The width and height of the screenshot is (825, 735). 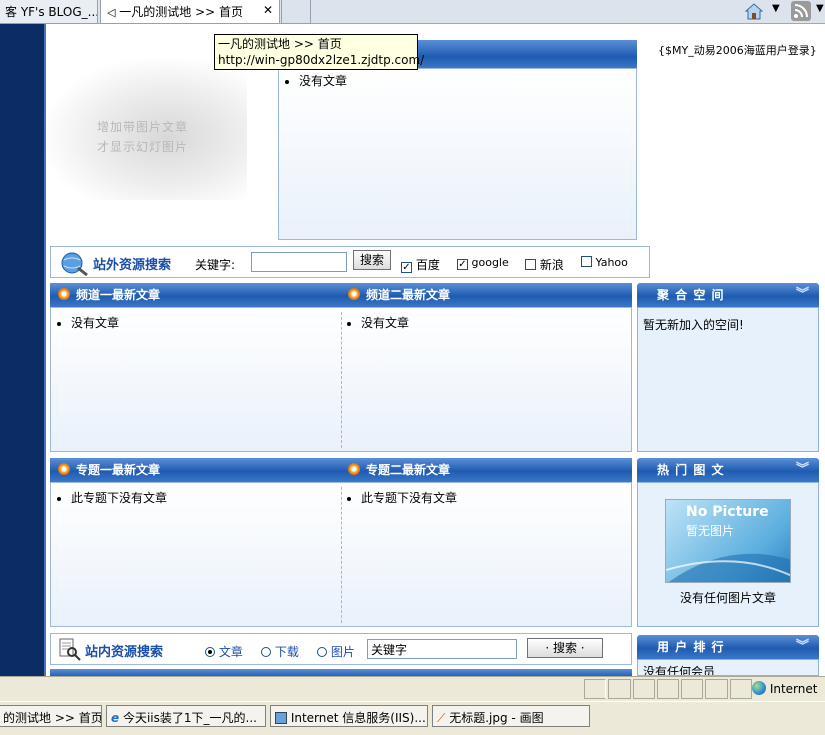 I want to click on channels-header: 频道一最新文章 频道二最新文章, so click(x=341, y=295).